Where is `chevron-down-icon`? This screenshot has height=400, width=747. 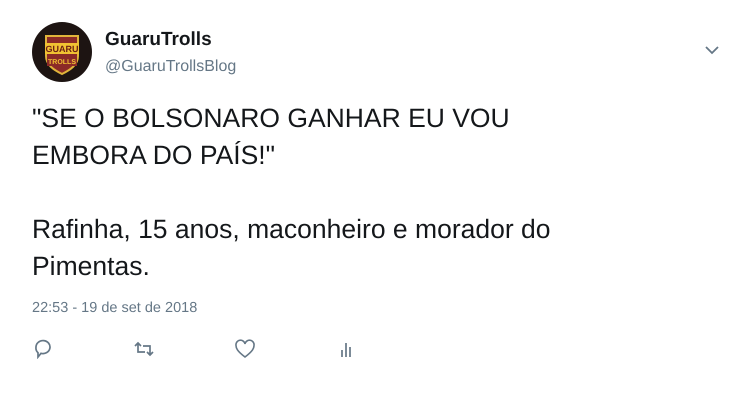
chevron-down-icon is located at coordinates (712, 50).